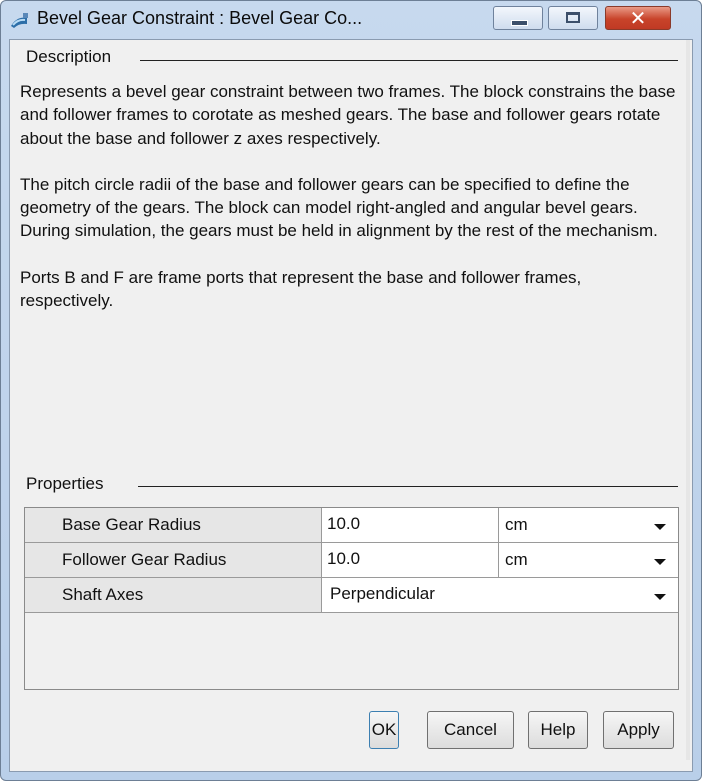 This screenshot has width=702, height=781. I want to click on property-row-follower-gear-radius: Follower Gear Radius 10.0 cm, so click(351, 560).